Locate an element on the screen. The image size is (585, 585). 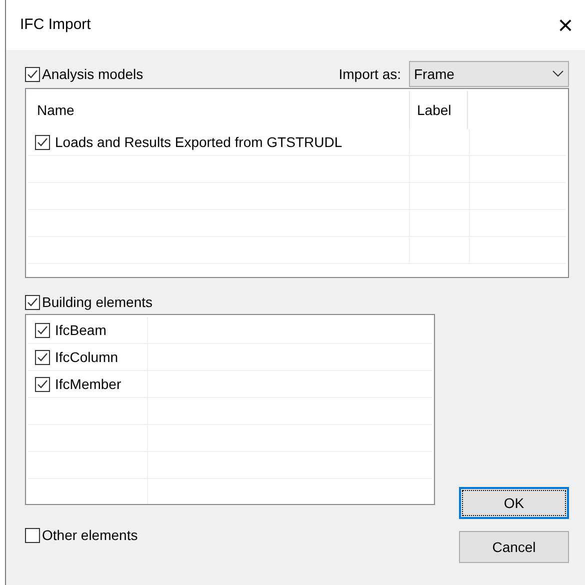
table-cell-text: Loads and Results Exported from GTSTRUDL is located at coordinates (198, 142).